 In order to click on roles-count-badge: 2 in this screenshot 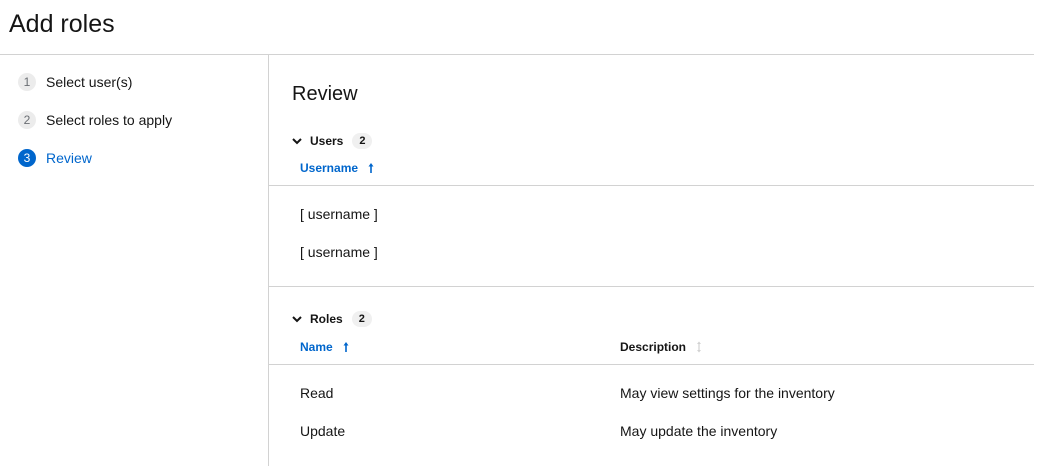, I will do `click(361, 319)`.